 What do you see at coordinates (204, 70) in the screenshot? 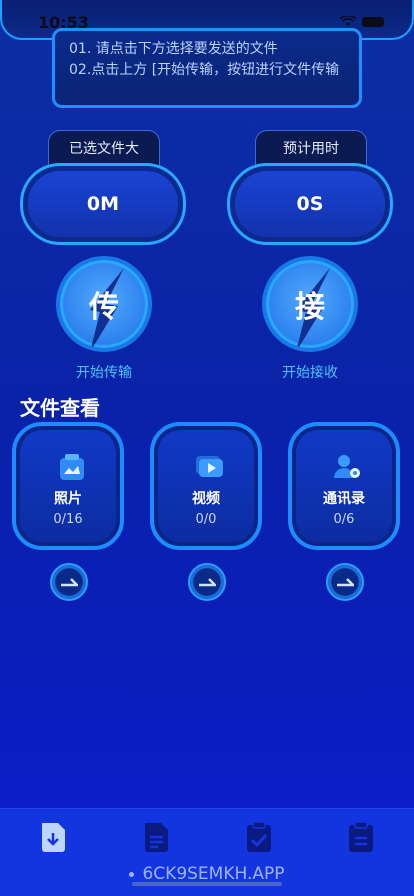
I see `instruction-line-2: 02.点击上方 [开始传输，按钮进行文件传输` at bounding box center [204, 70].